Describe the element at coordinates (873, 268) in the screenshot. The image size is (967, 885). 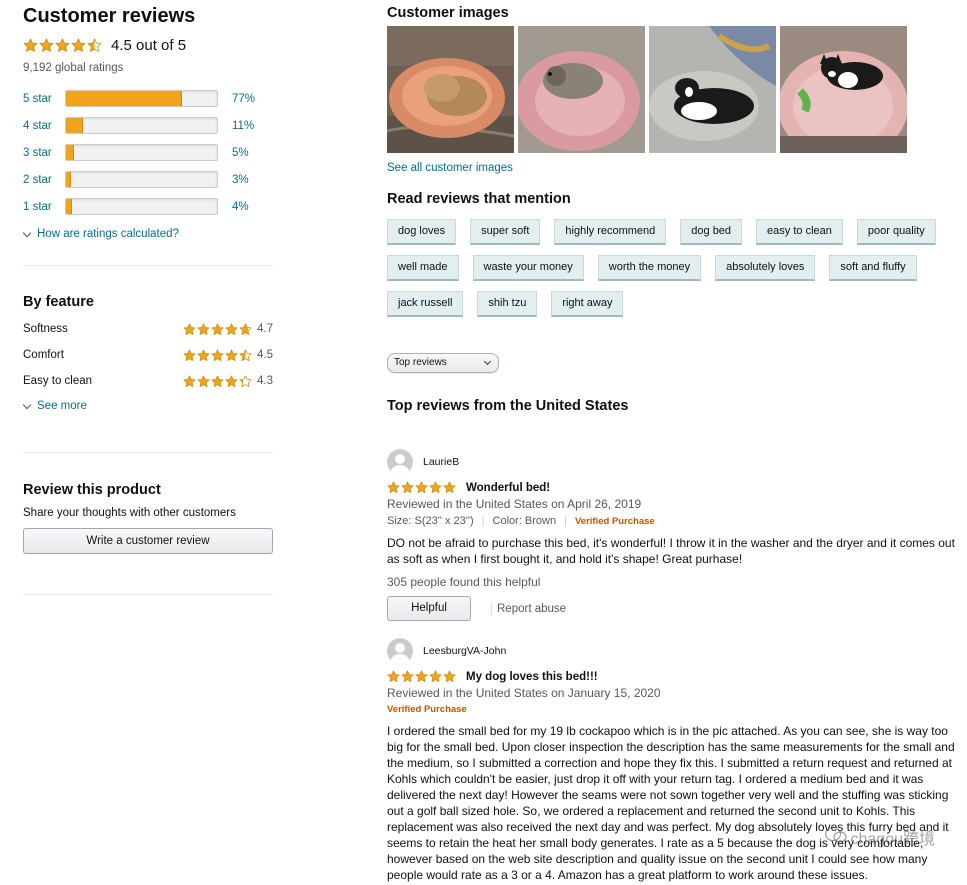
I see `mention-tag: soft and fluffy` at that location.